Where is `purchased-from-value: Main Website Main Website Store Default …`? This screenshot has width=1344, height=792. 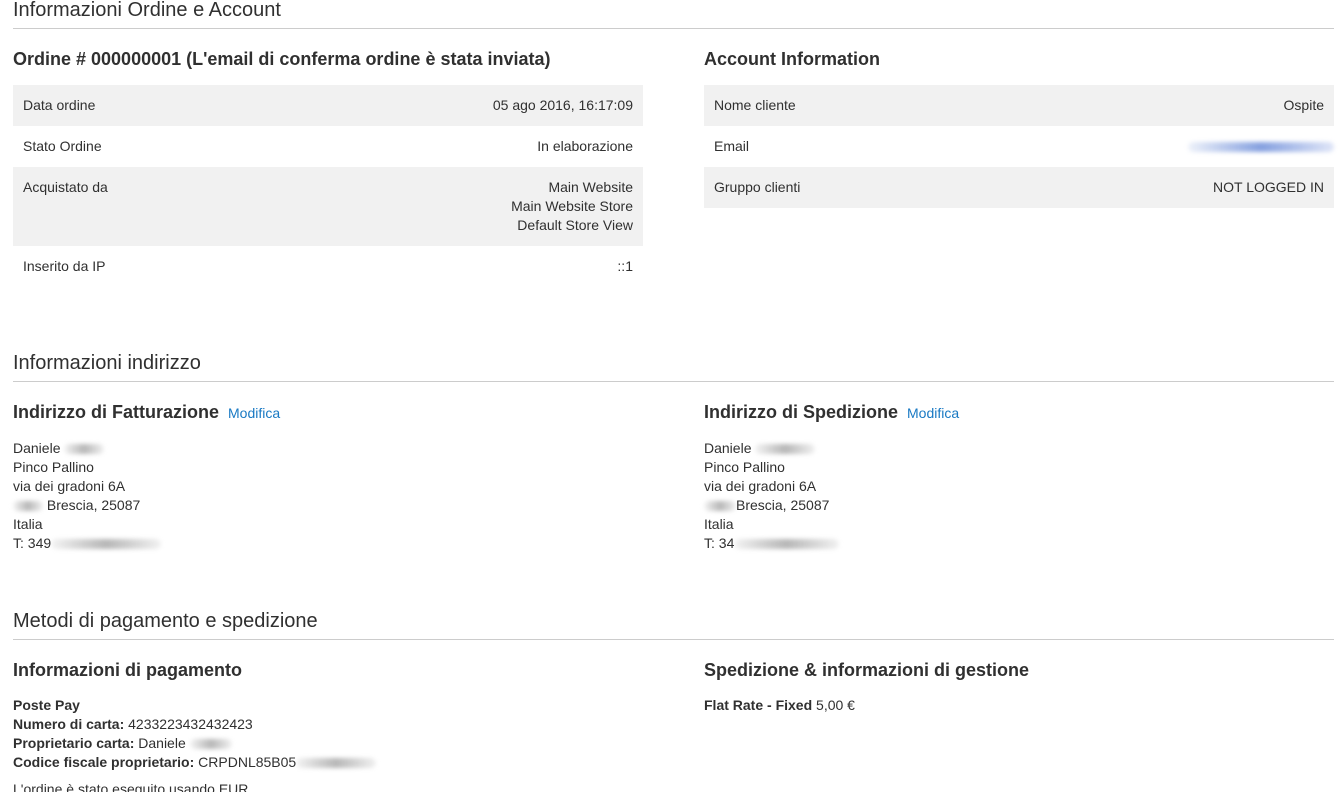
purchased-from-value: Main Website Main Website Store Default … is located at coordinates (452, 206).